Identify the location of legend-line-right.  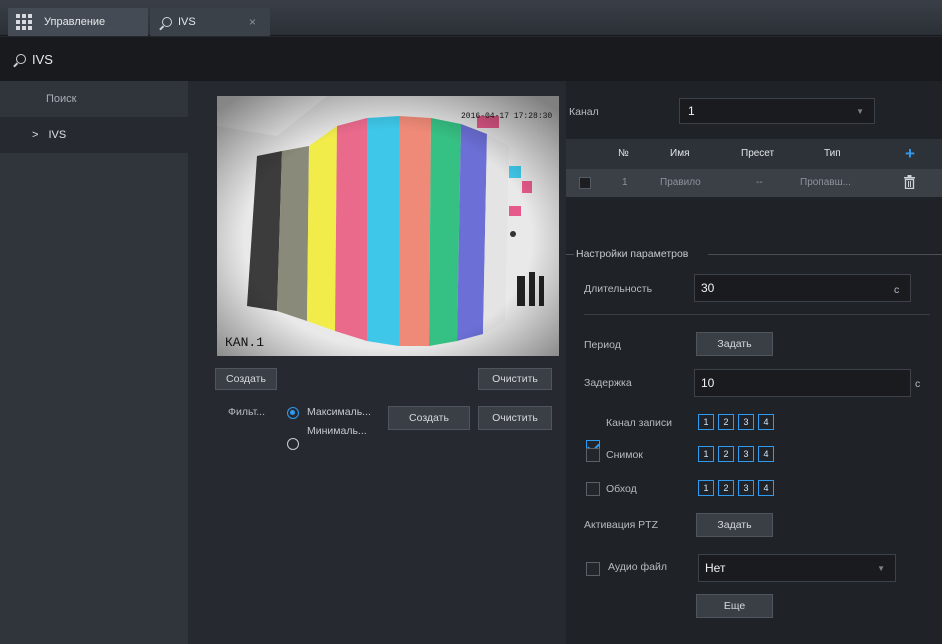
(825, 254).